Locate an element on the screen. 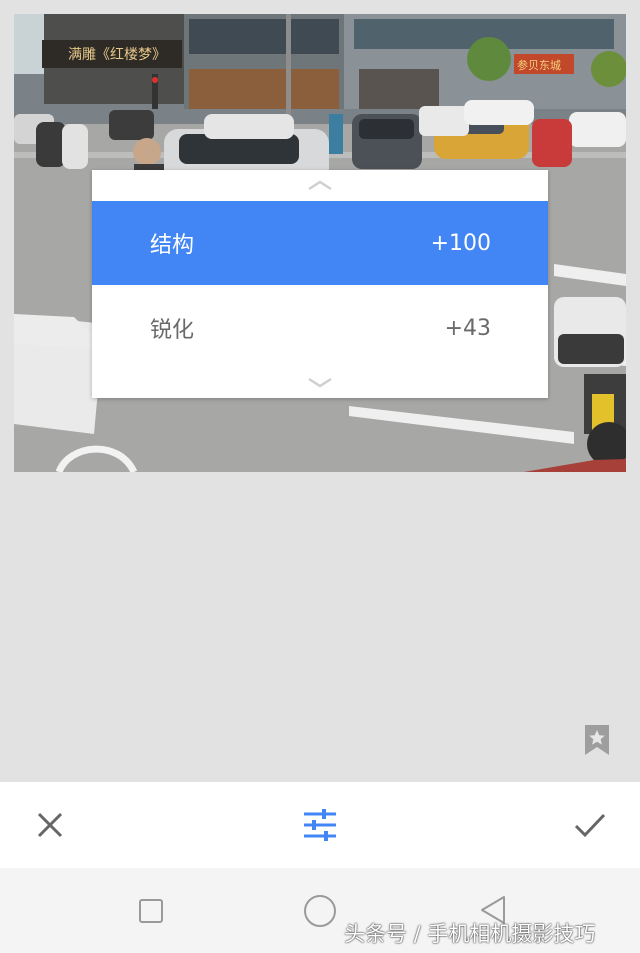 This screenshot has width=640, height=953. home-circle-icon is located at coordinates (320, 911).